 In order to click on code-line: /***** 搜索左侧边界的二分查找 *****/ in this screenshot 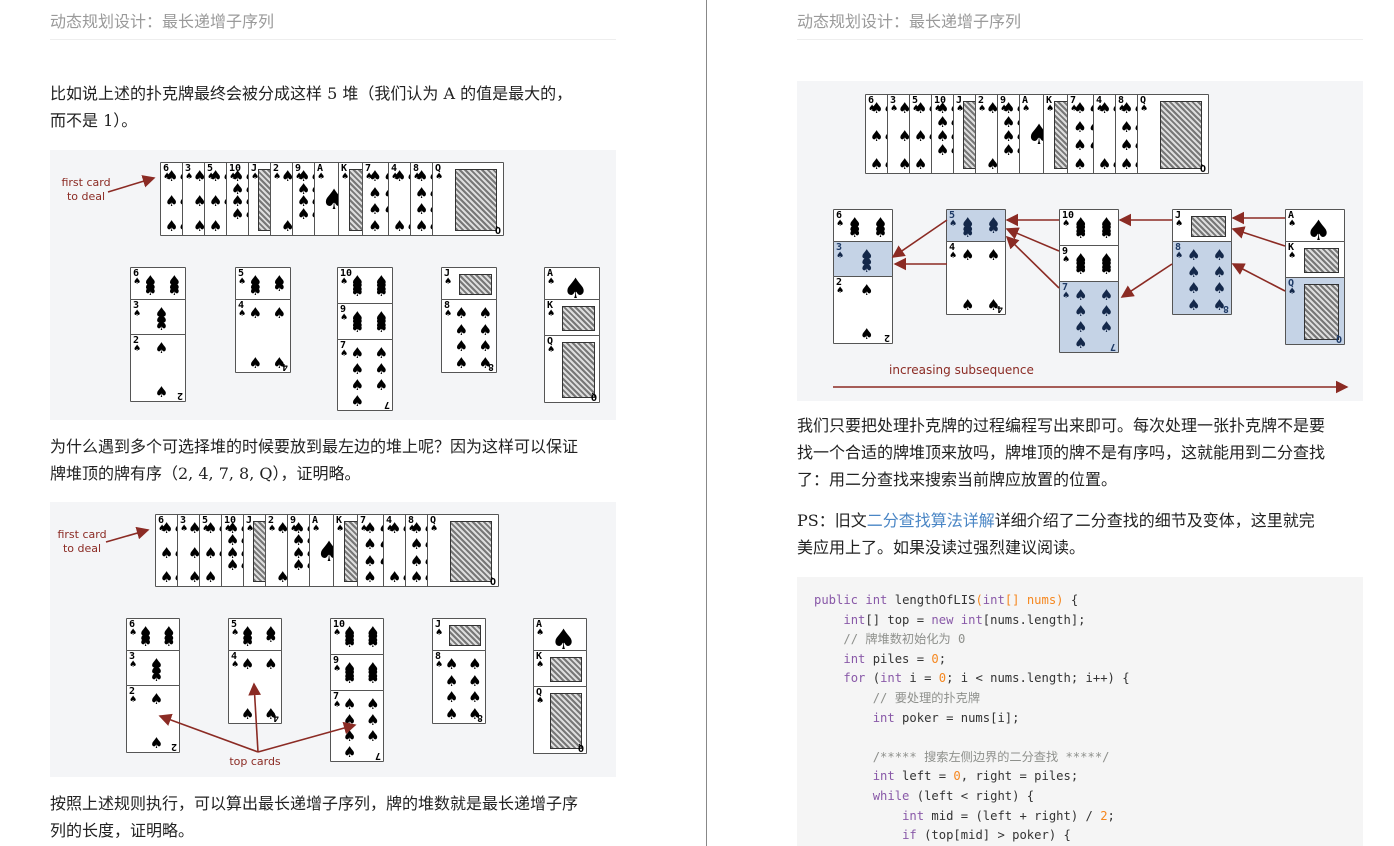, I will do `click(991, 756)`.